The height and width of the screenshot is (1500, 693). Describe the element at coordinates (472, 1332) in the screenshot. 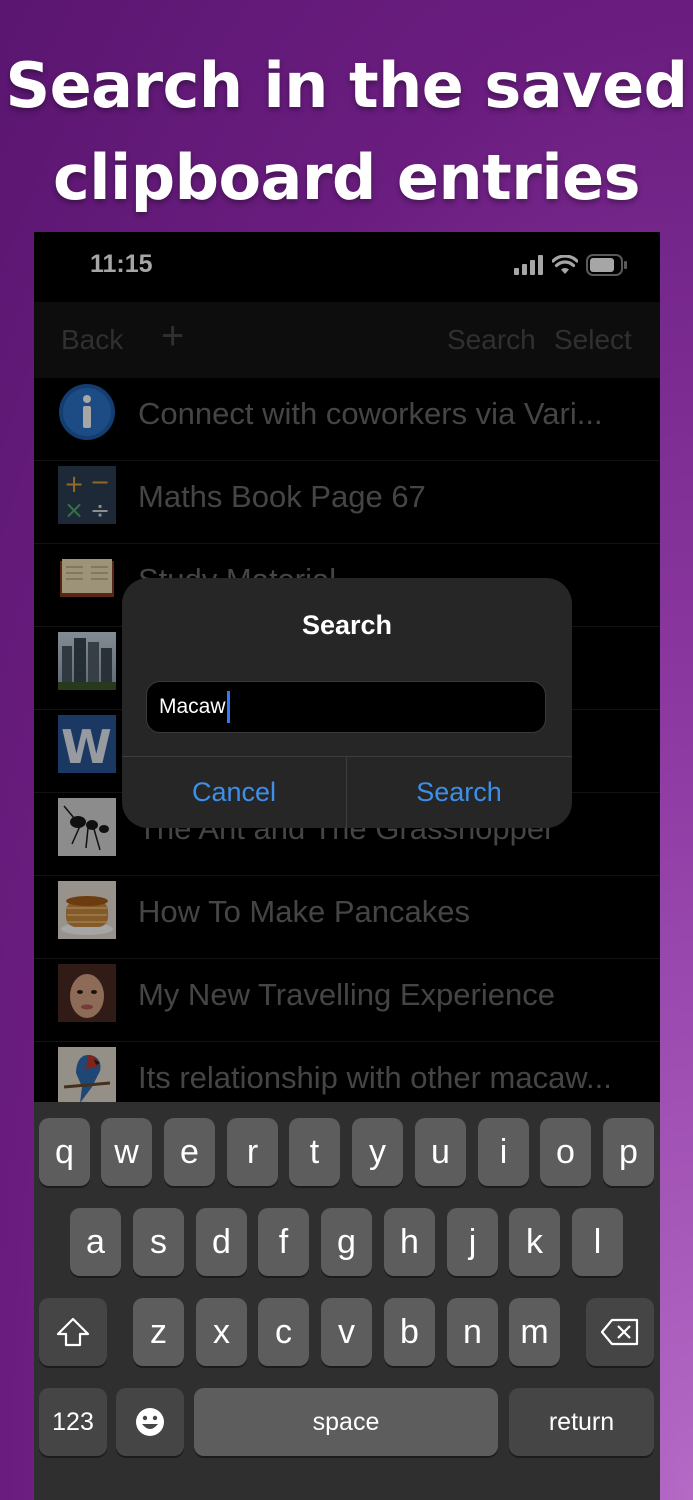

I see `key-n: n` at that location.